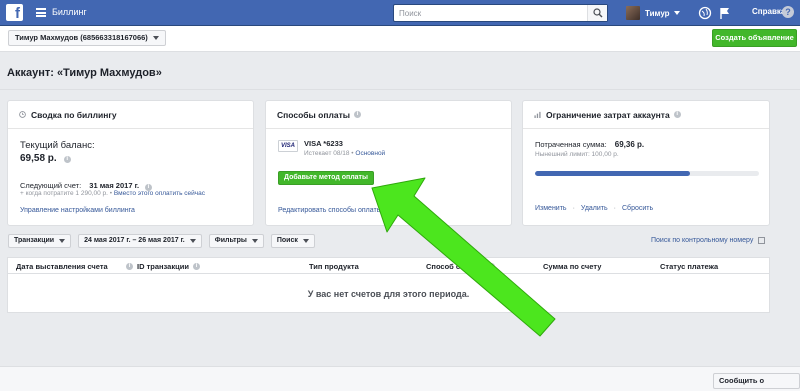 The width and height of the screenshot is (800, 391). I want to click on account-selector: Тимур Махмудов (685663318167066), so click(87, 38).